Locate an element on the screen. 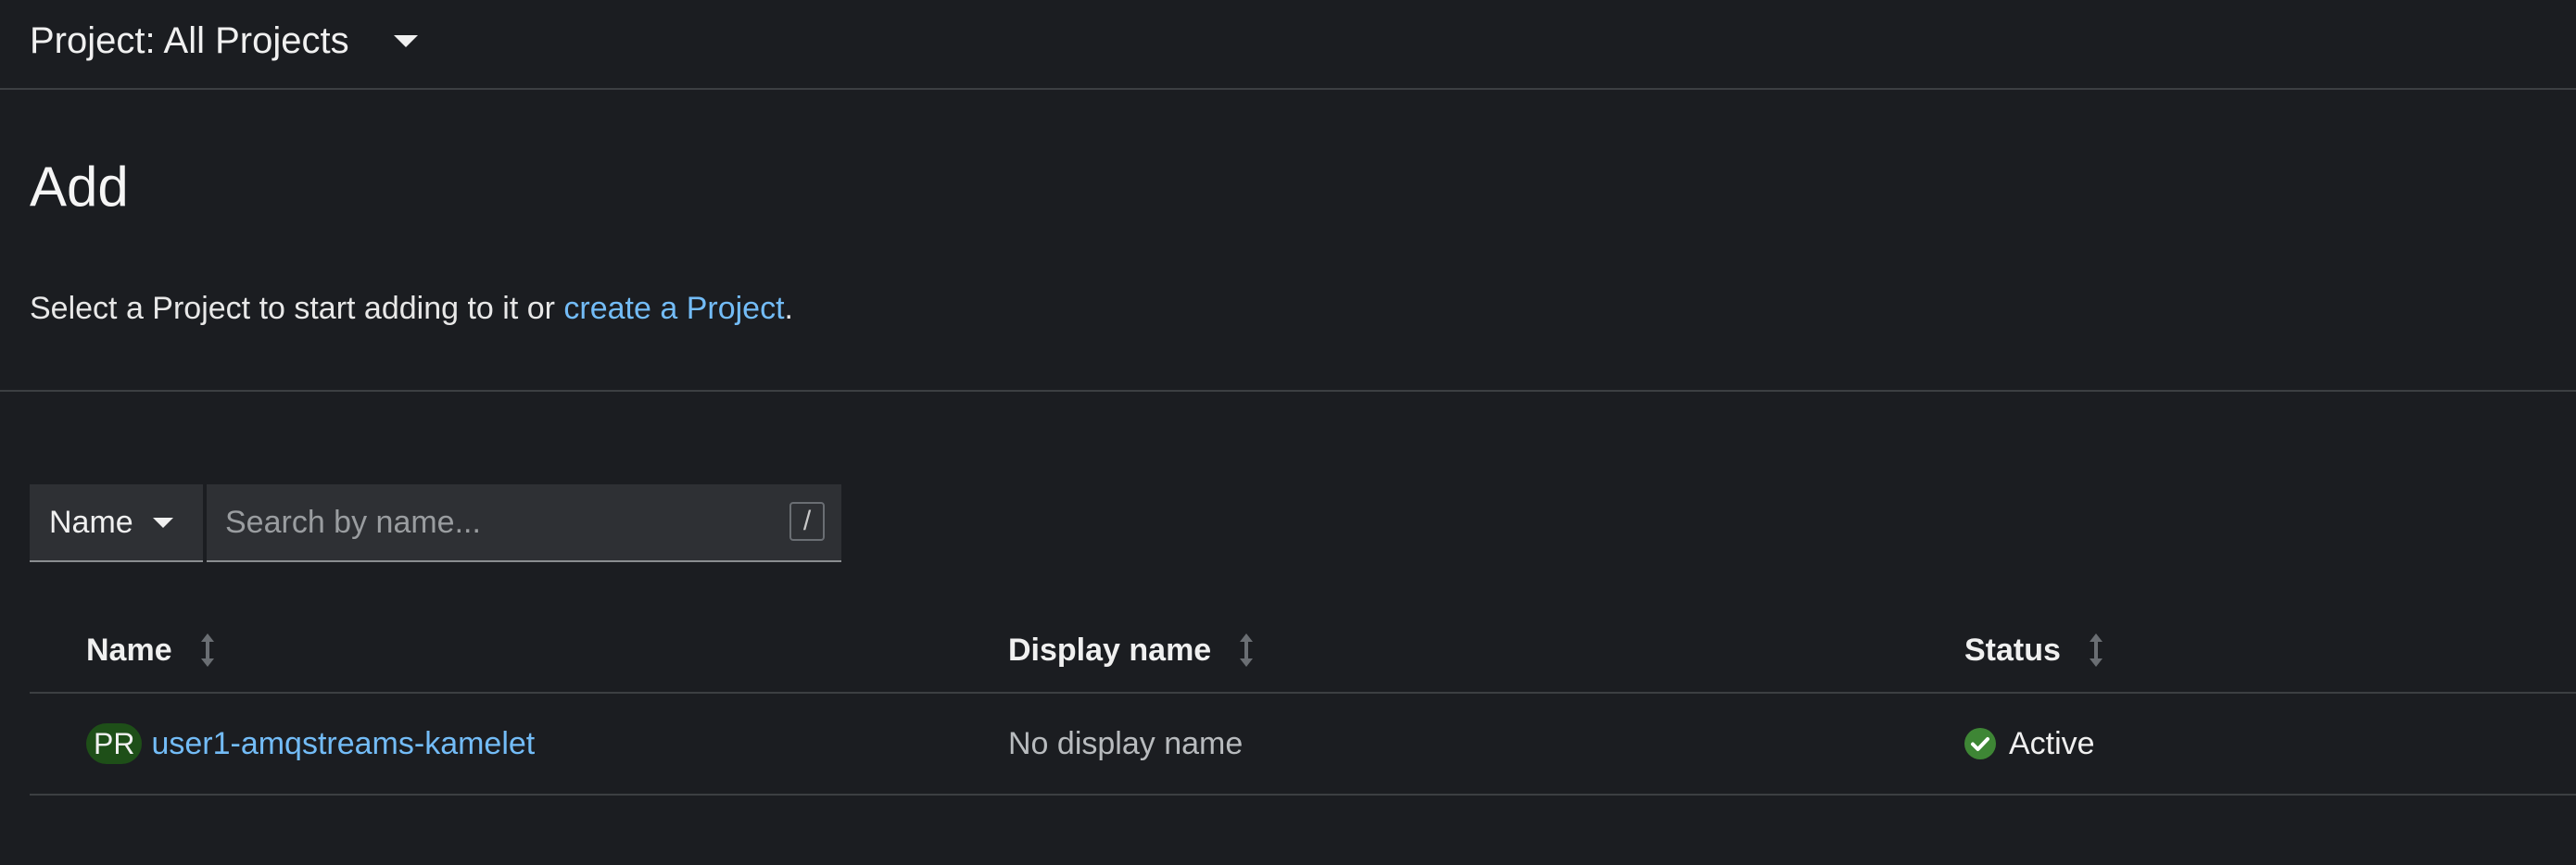 The height and width of the screenshot is (865, 2576). table-header: Name Display name Status is located at coordinates (1303, 650).